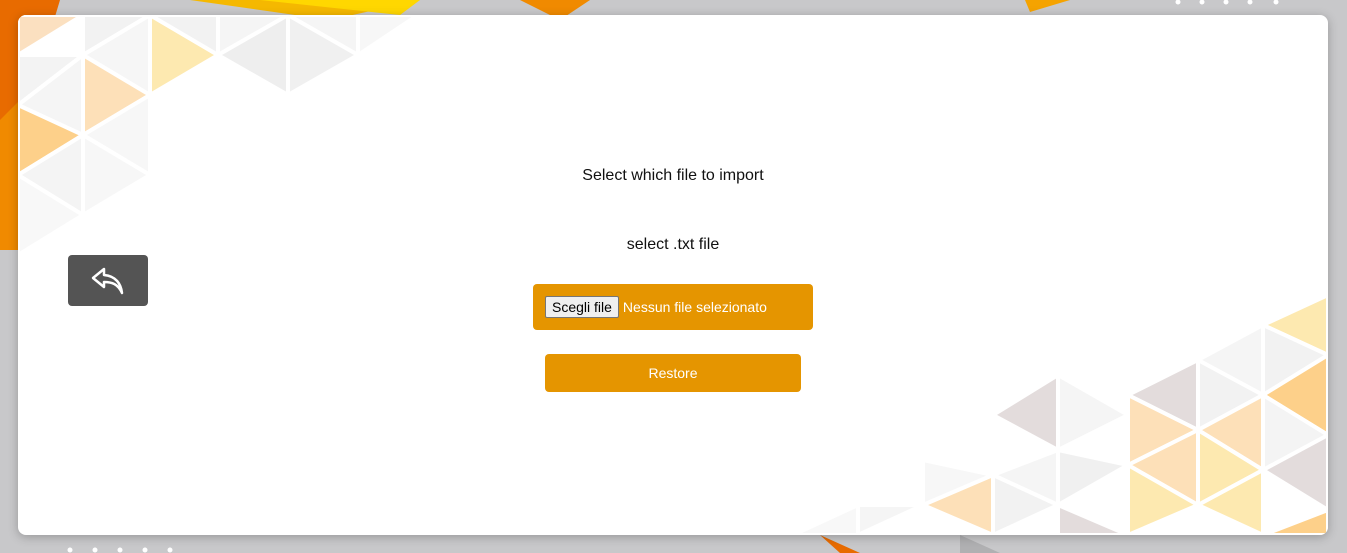 The image size is (1347, 553). Describe the element at coordinates (582, 307) in the screenshot. I see `choose-file-button: Scegli file` at that location.